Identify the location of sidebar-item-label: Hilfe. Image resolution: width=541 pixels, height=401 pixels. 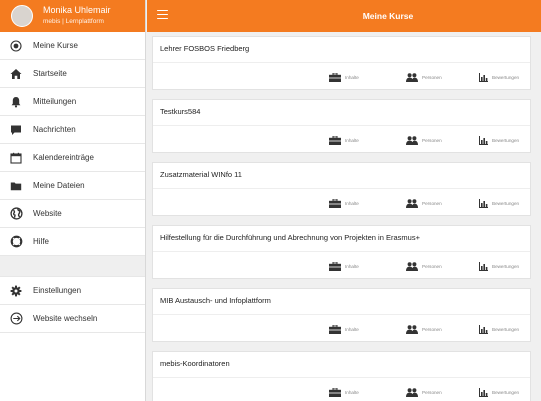
(41, 241).